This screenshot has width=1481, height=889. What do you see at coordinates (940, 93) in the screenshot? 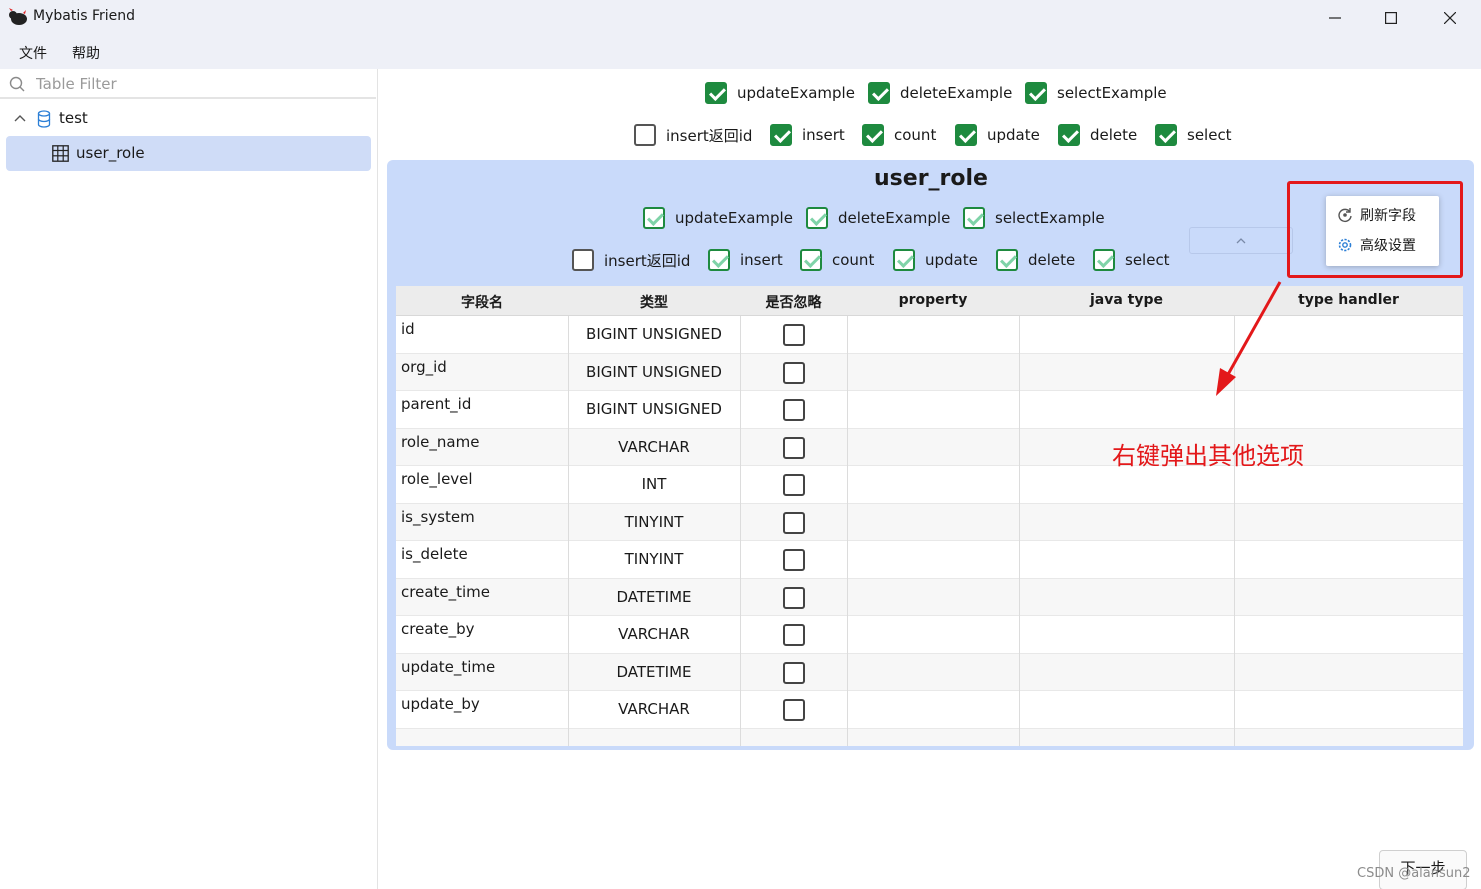
I see `global-option-deleteExample: deleteExample` at bounding box center [940, 93].